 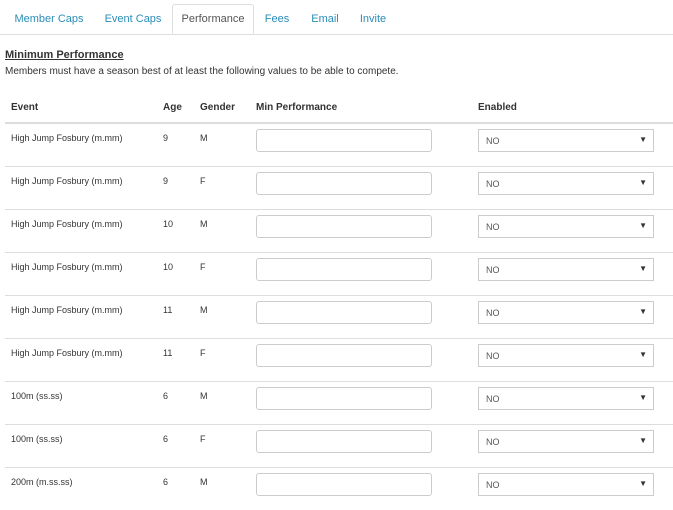 I want to click on table-row: 100m (ss.ss) 6 F NO ▼, so click(x=339, y=445).